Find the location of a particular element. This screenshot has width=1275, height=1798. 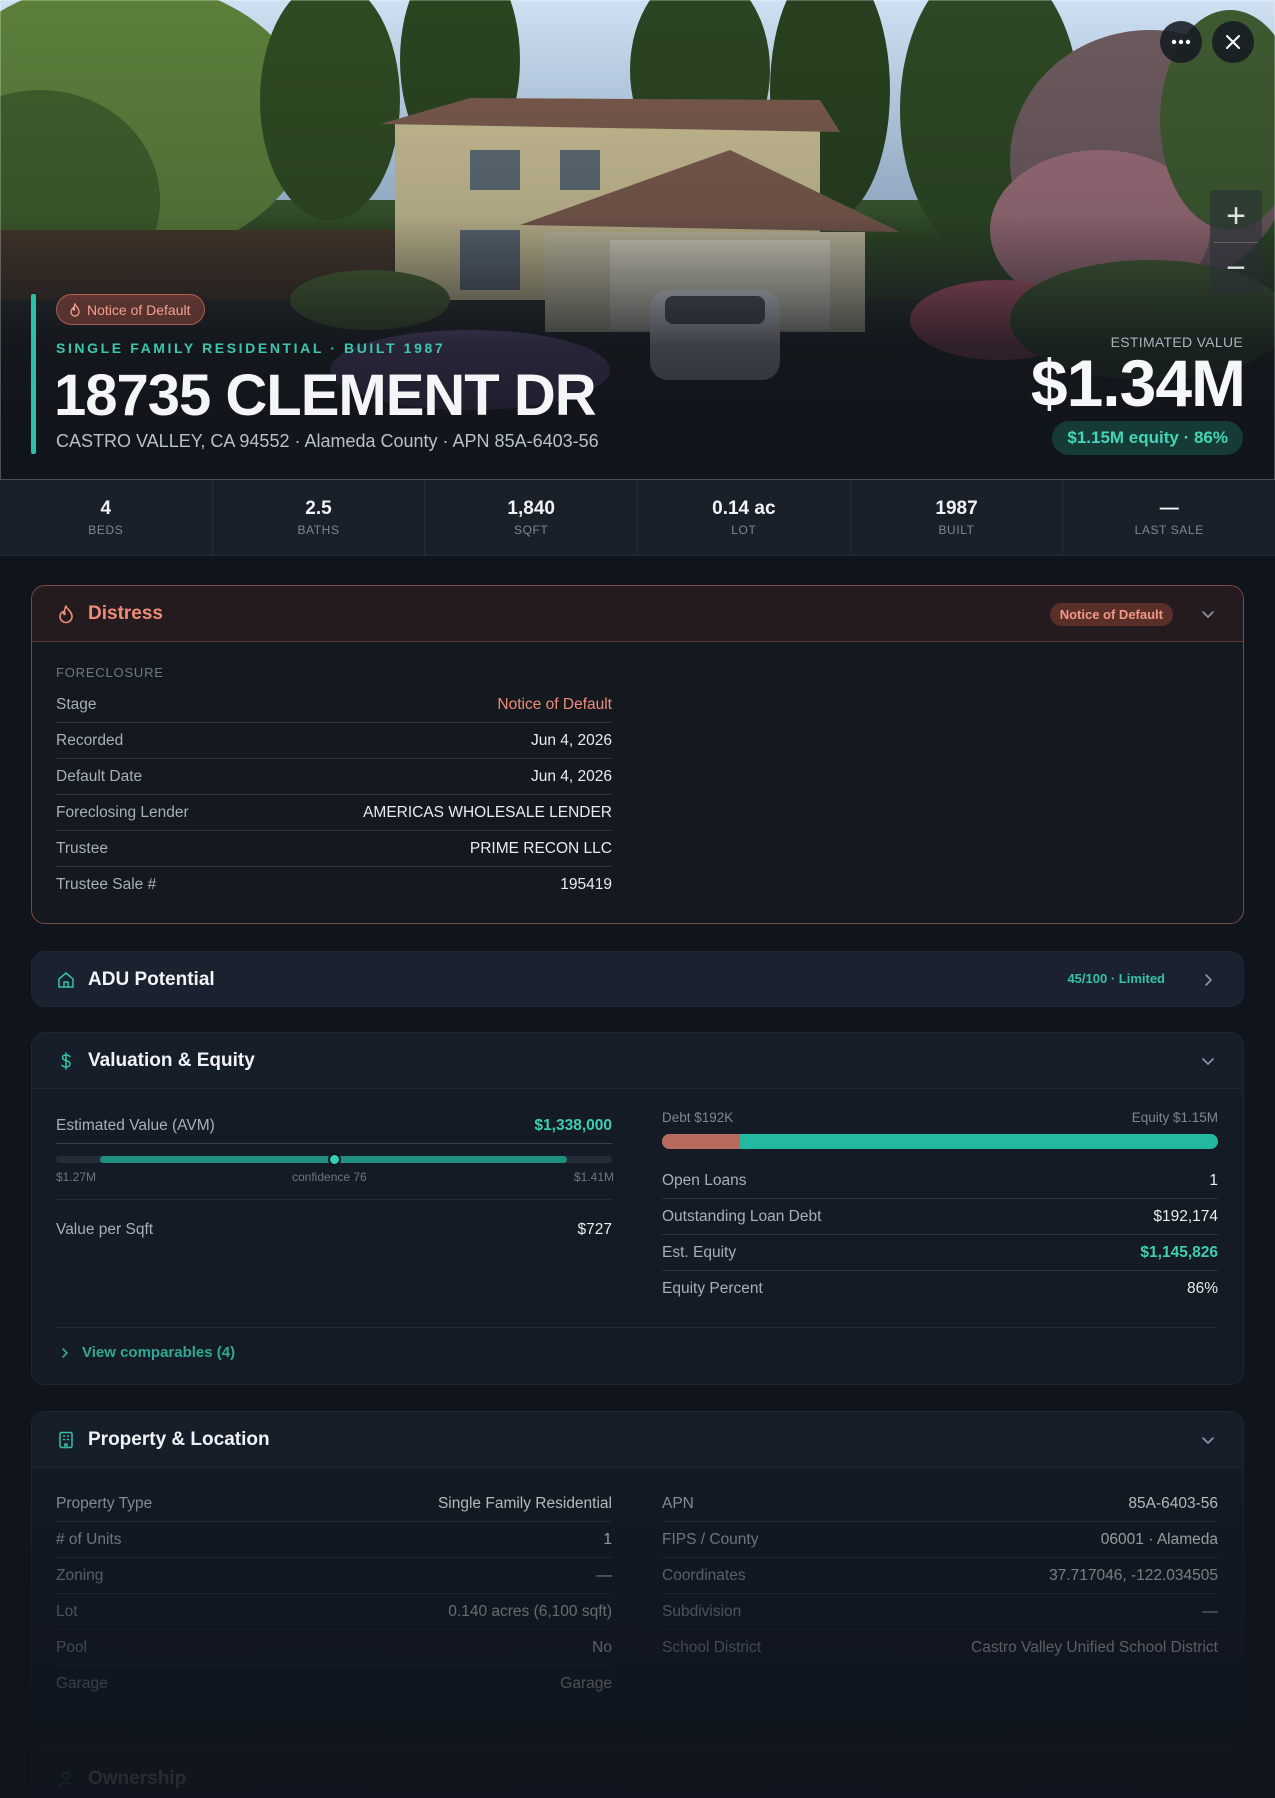

stat-value: 1,840 is located at coordinates (531, 508).